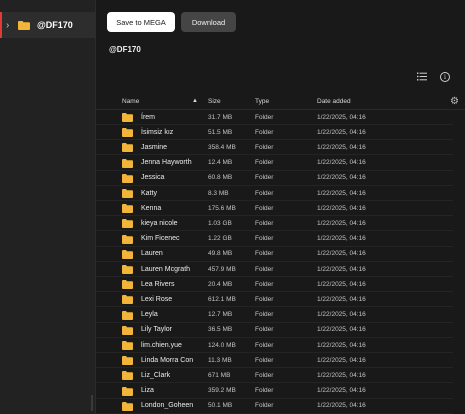  I want to click on sort-ascending-icon: ▲, so click(195, 101).